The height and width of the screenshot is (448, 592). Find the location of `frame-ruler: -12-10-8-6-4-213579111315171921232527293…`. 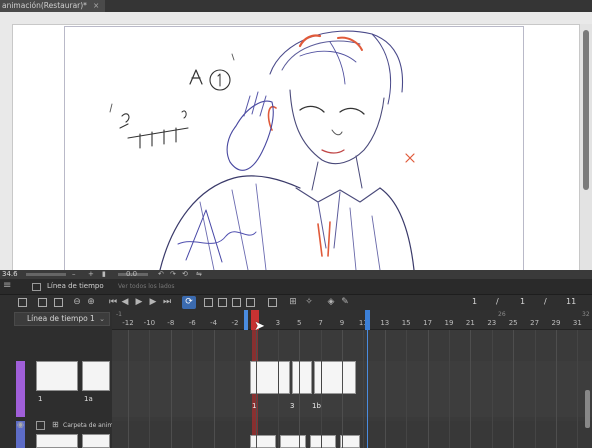

frame-ruler: -12-10-8-6-4-213579111315171921232527293… is located at coordinates (352, 320).